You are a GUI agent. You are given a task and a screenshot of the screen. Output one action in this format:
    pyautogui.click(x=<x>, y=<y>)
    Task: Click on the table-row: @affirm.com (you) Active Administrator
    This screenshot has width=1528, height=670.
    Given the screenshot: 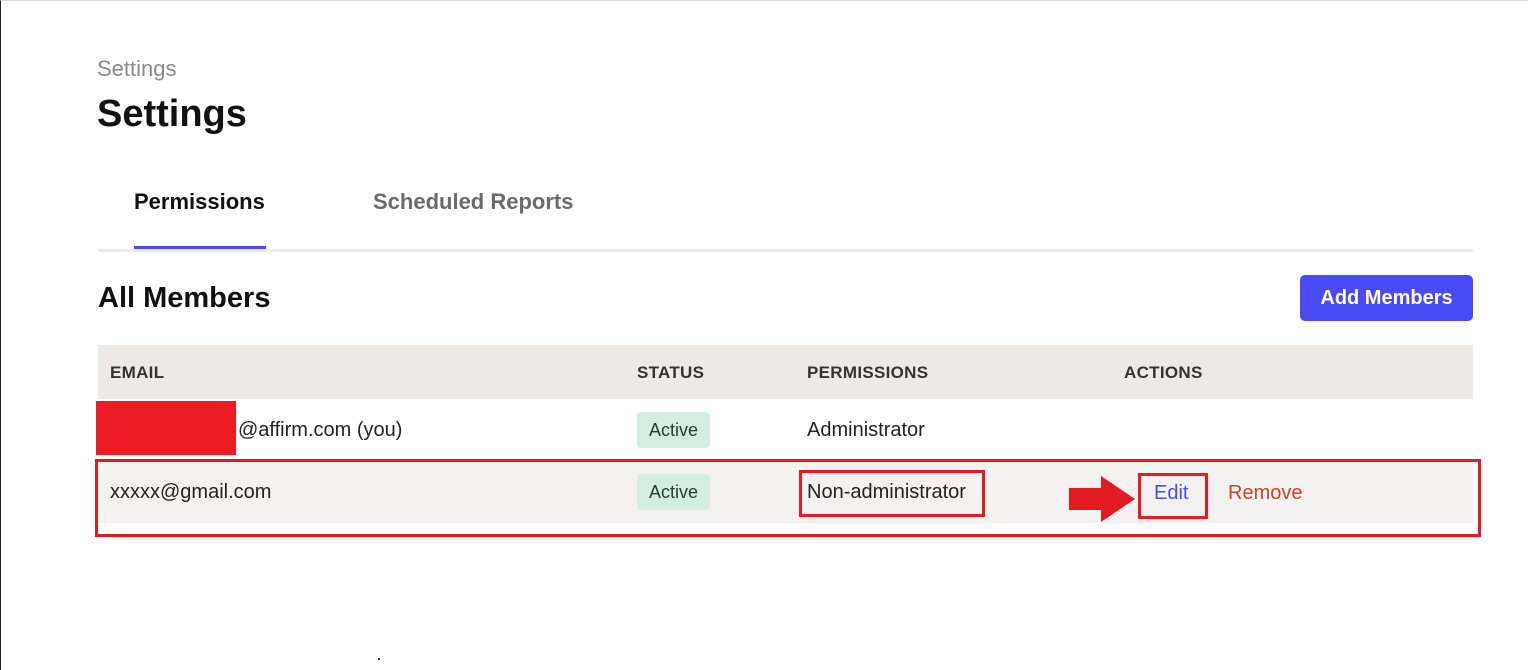 What is the action you would take?
    pyautogui.click(x=784, y=430)
    